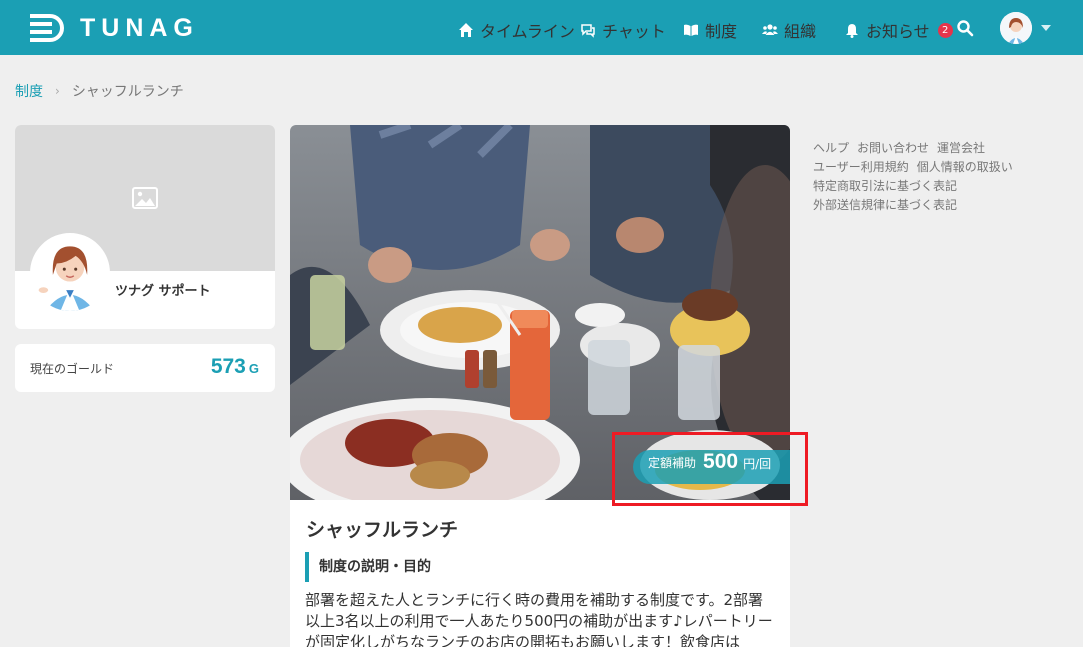 This screenshot has width=1083, height=647. What do you see at coordinates (721, 461) in the screenshot?
I see `subsidy-value: 500` at bounding box center [721, 461].